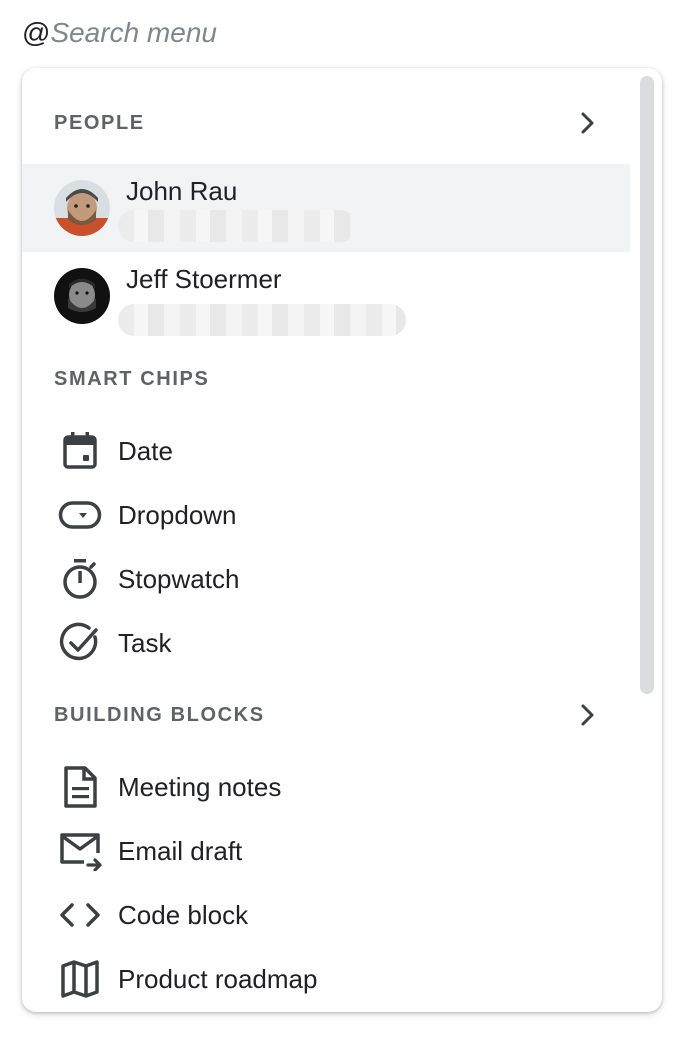 This screenshot has height=1052, width=700. I want to click on person-item-john-rau: John Rau, so click(326, 208).